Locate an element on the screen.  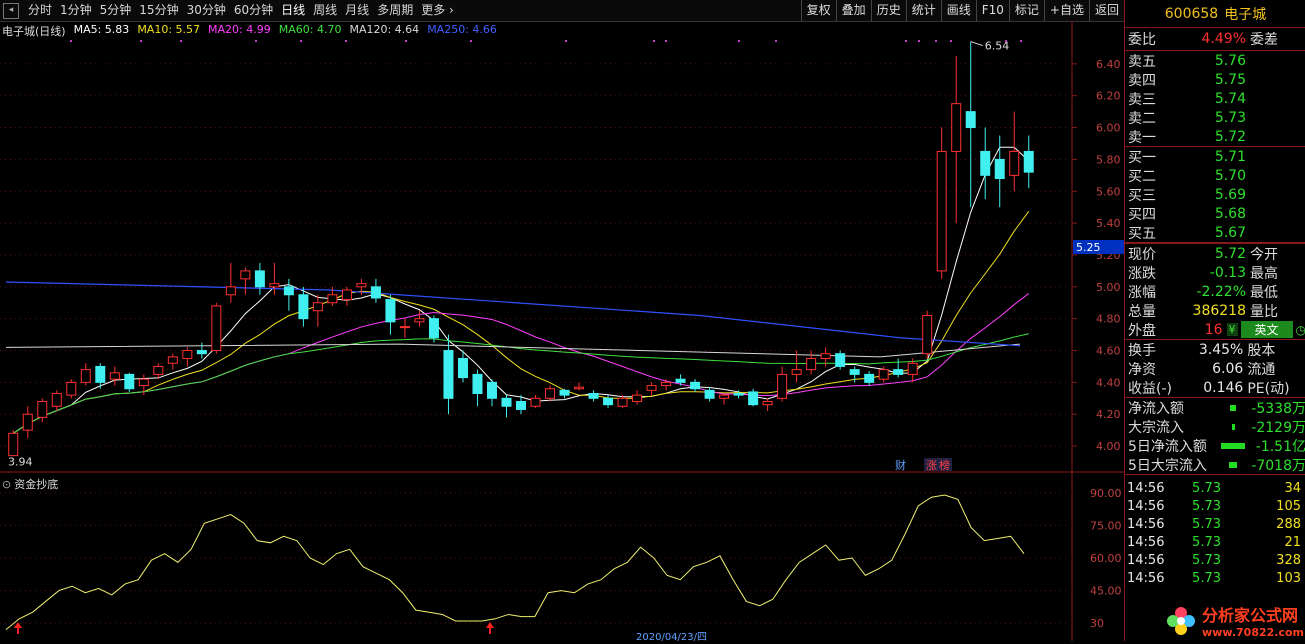
ma-label: MA60: 4.70 is located at coordinates (310, 29).